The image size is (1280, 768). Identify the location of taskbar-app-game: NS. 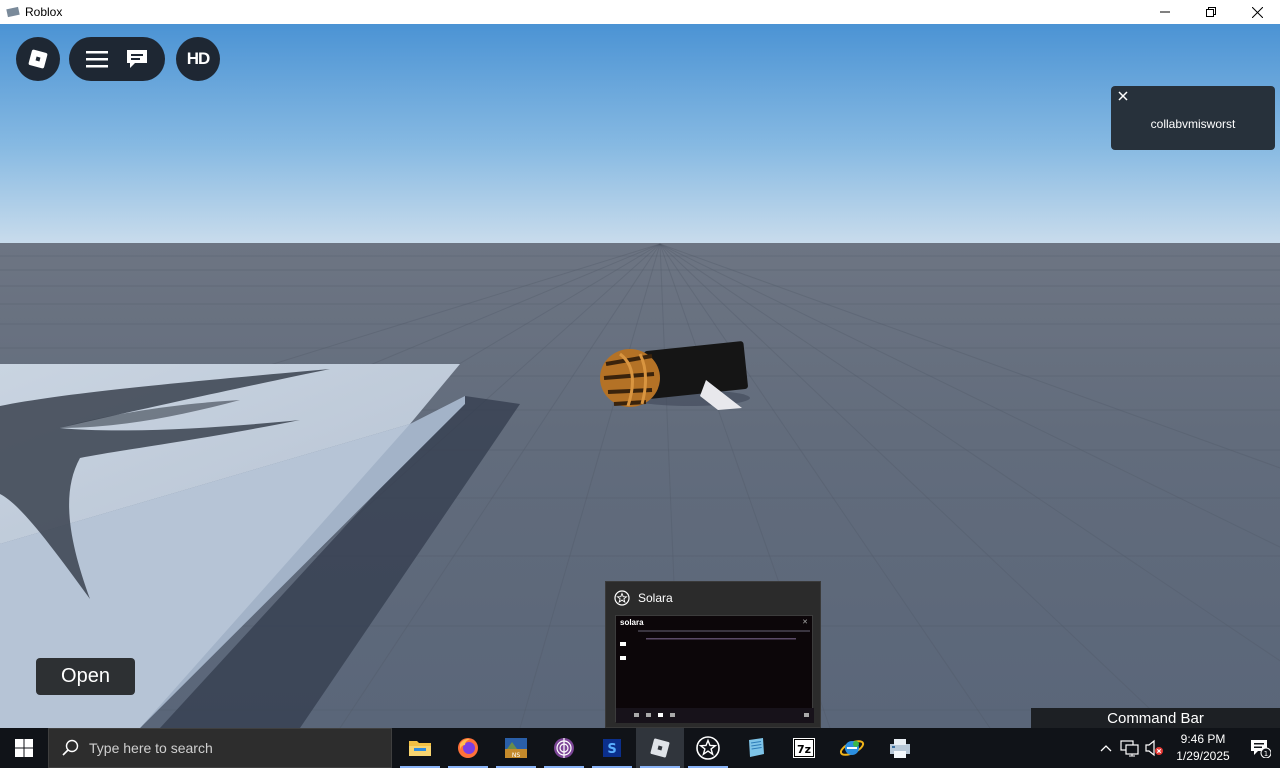
(516, 748).